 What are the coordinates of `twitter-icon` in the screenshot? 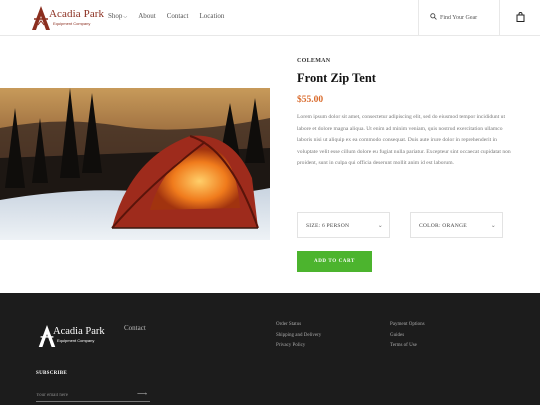 It's located at (315, 399).